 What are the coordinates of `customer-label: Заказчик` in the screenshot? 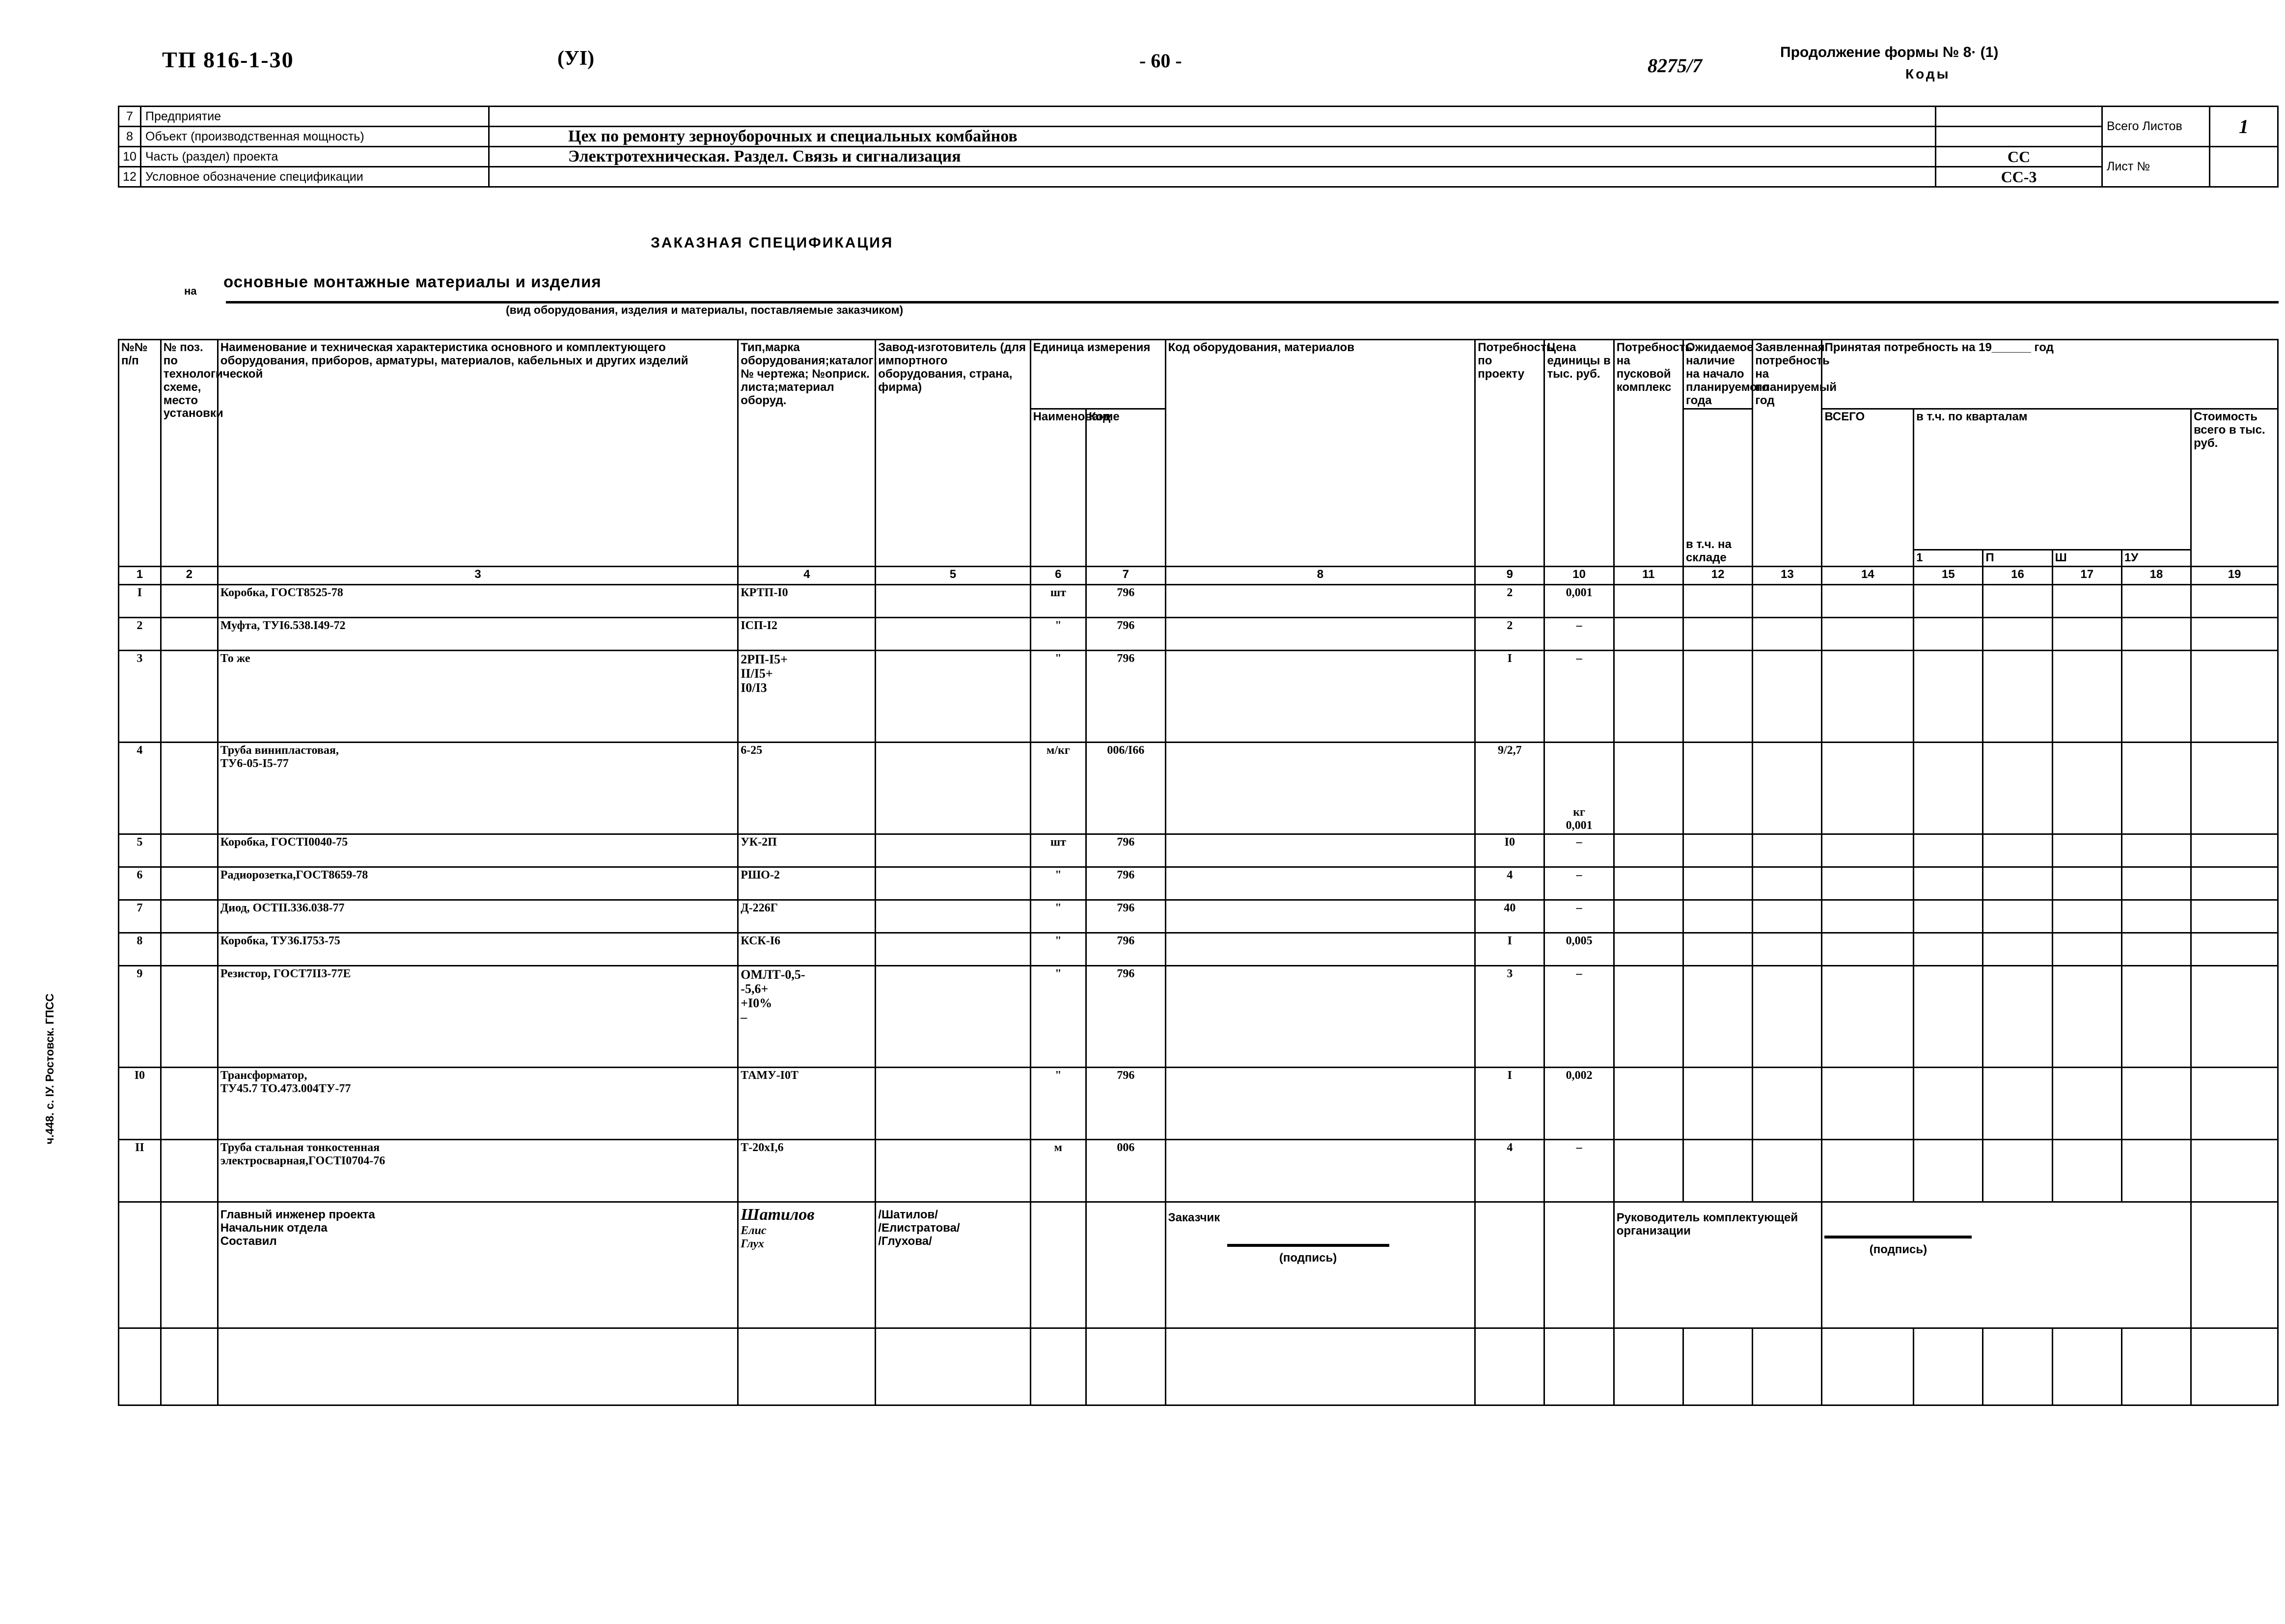 It's located at (1194, 1217).